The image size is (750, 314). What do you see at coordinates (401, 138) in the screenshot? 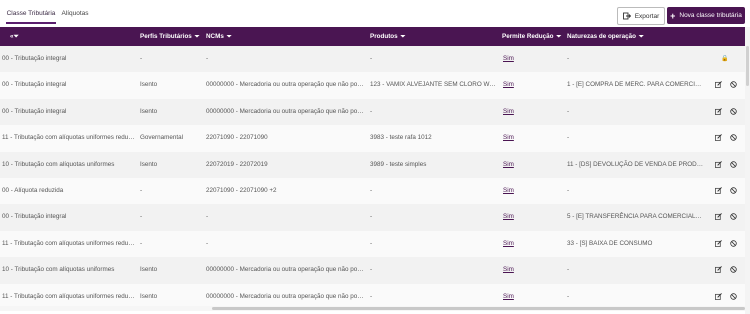
I see `cell-produtos: 3983 - teste rafa 1012` at bounding box center [401, 138].